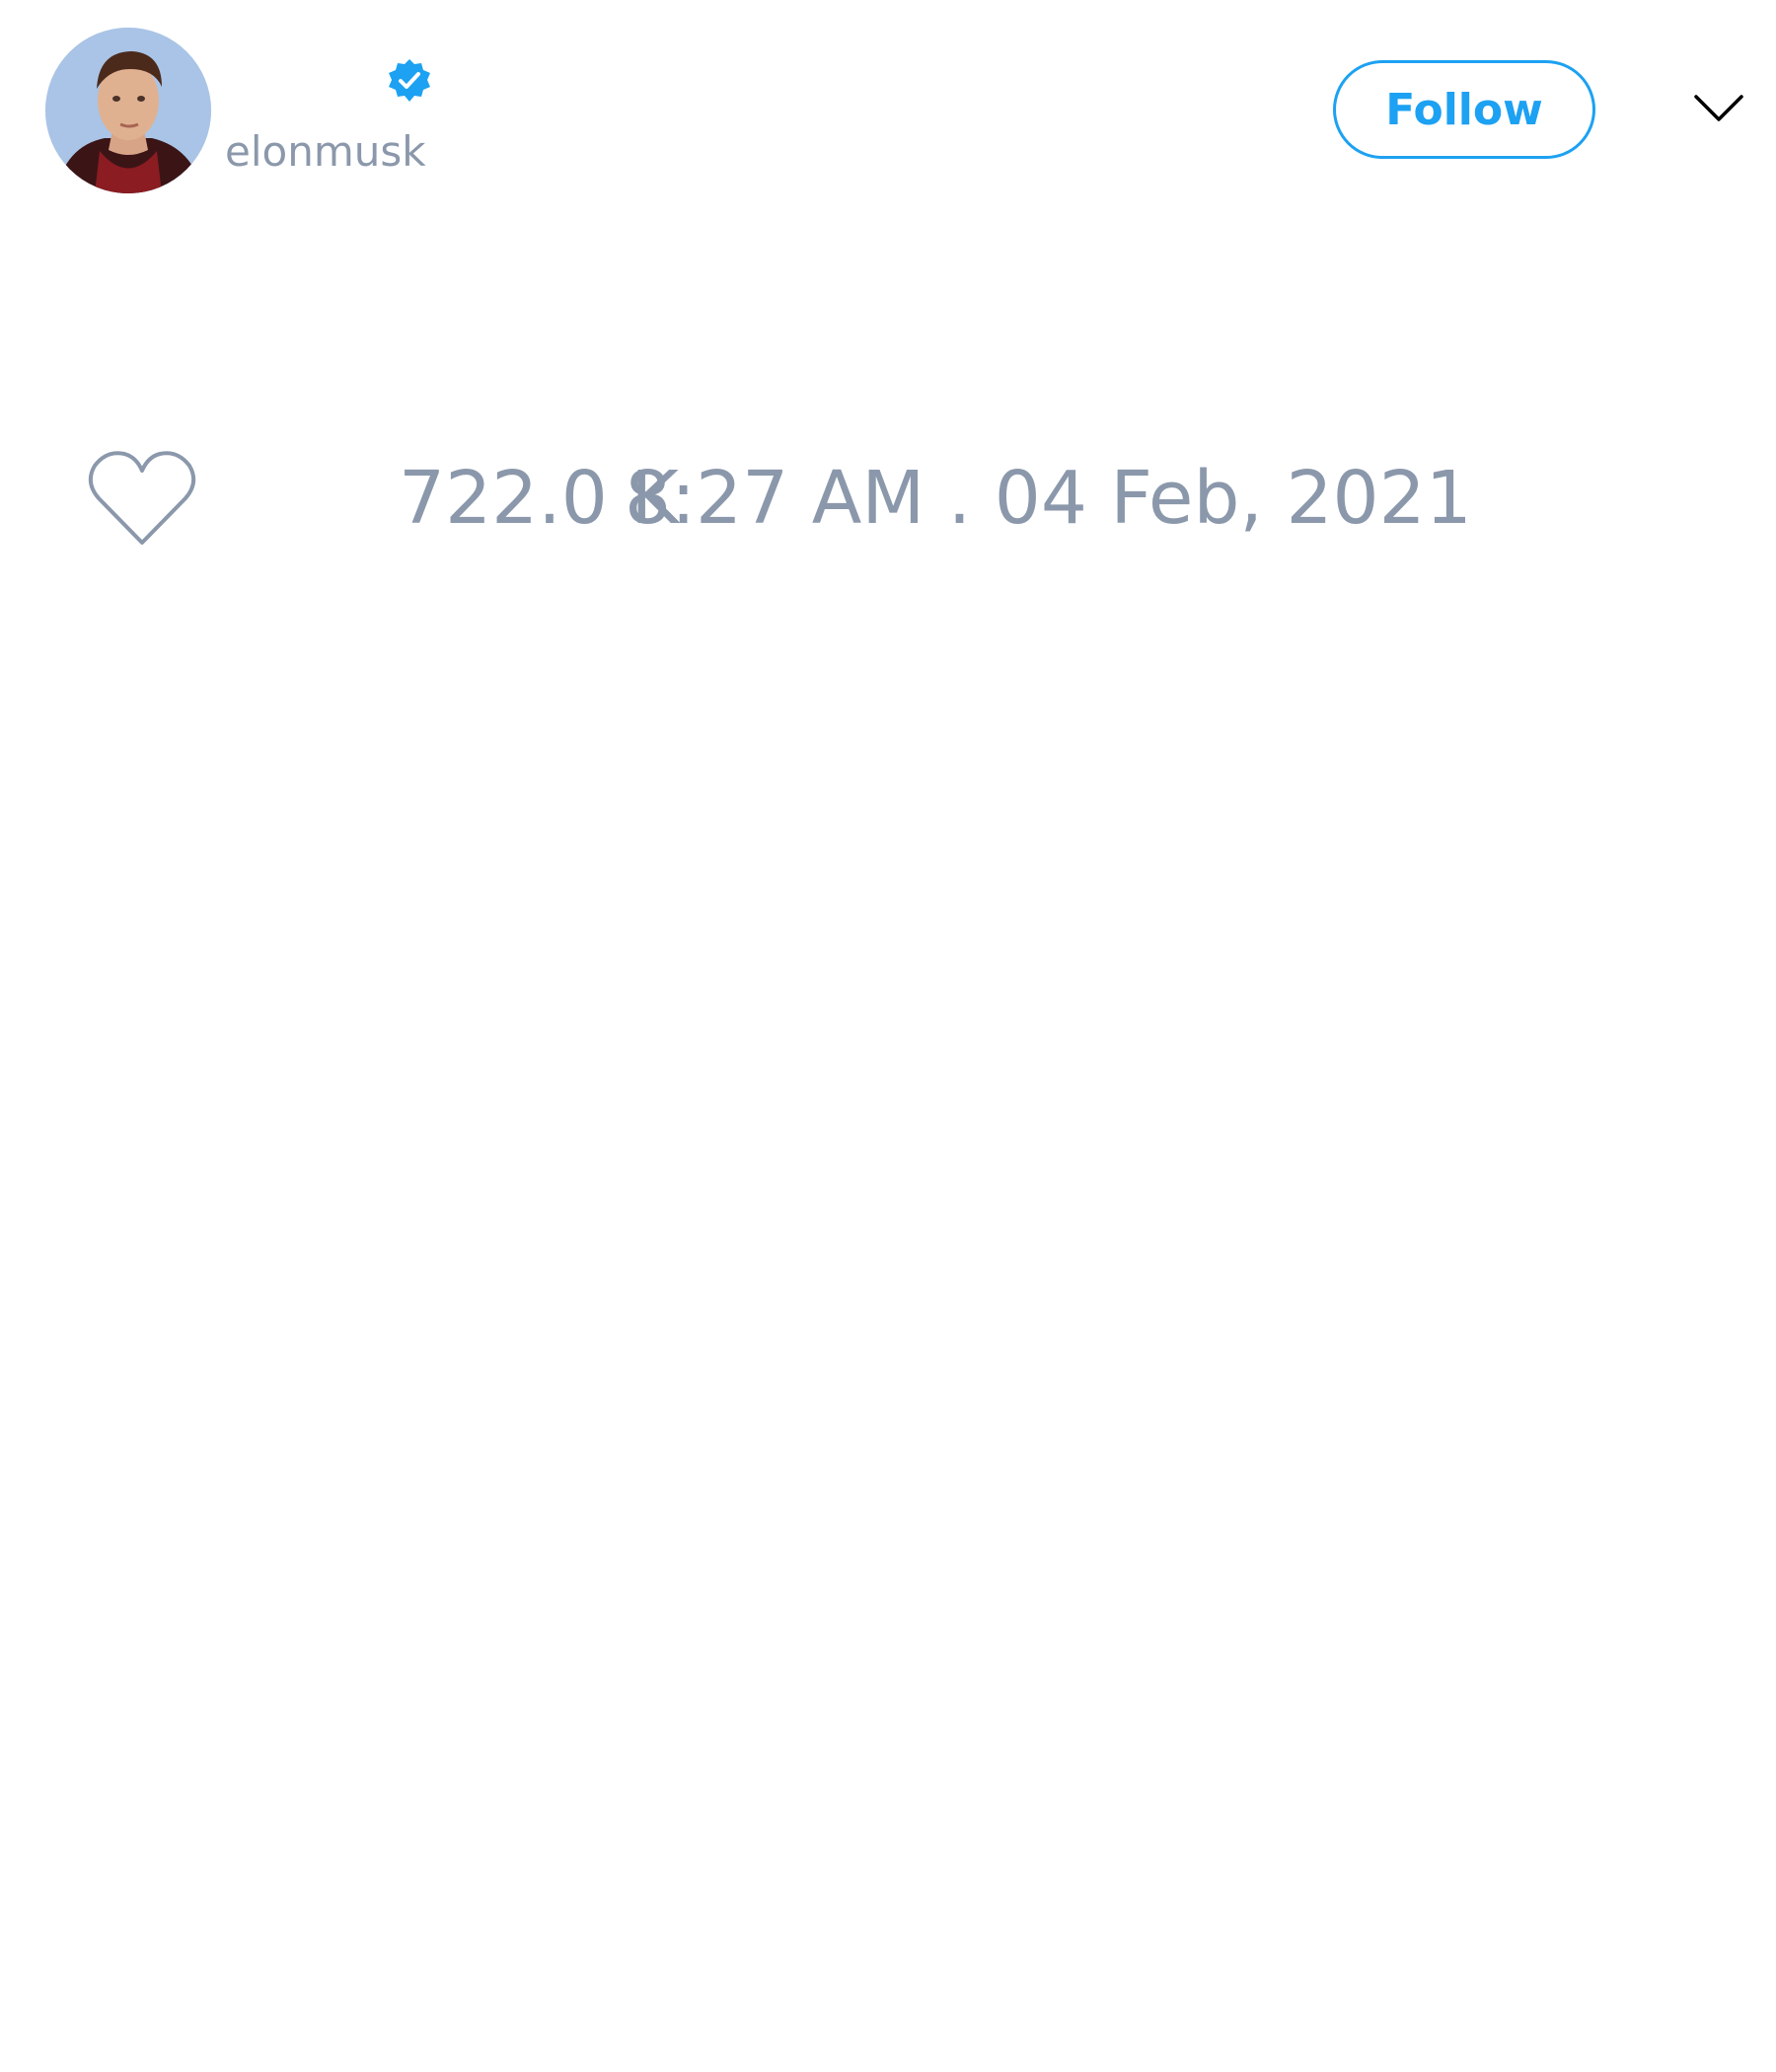 Image resolution: width=1776 pixels, height=2072 pixels. Describe the element at coordinates (326, 152) in the screenshot. I see `username: elonmusk` at that location.